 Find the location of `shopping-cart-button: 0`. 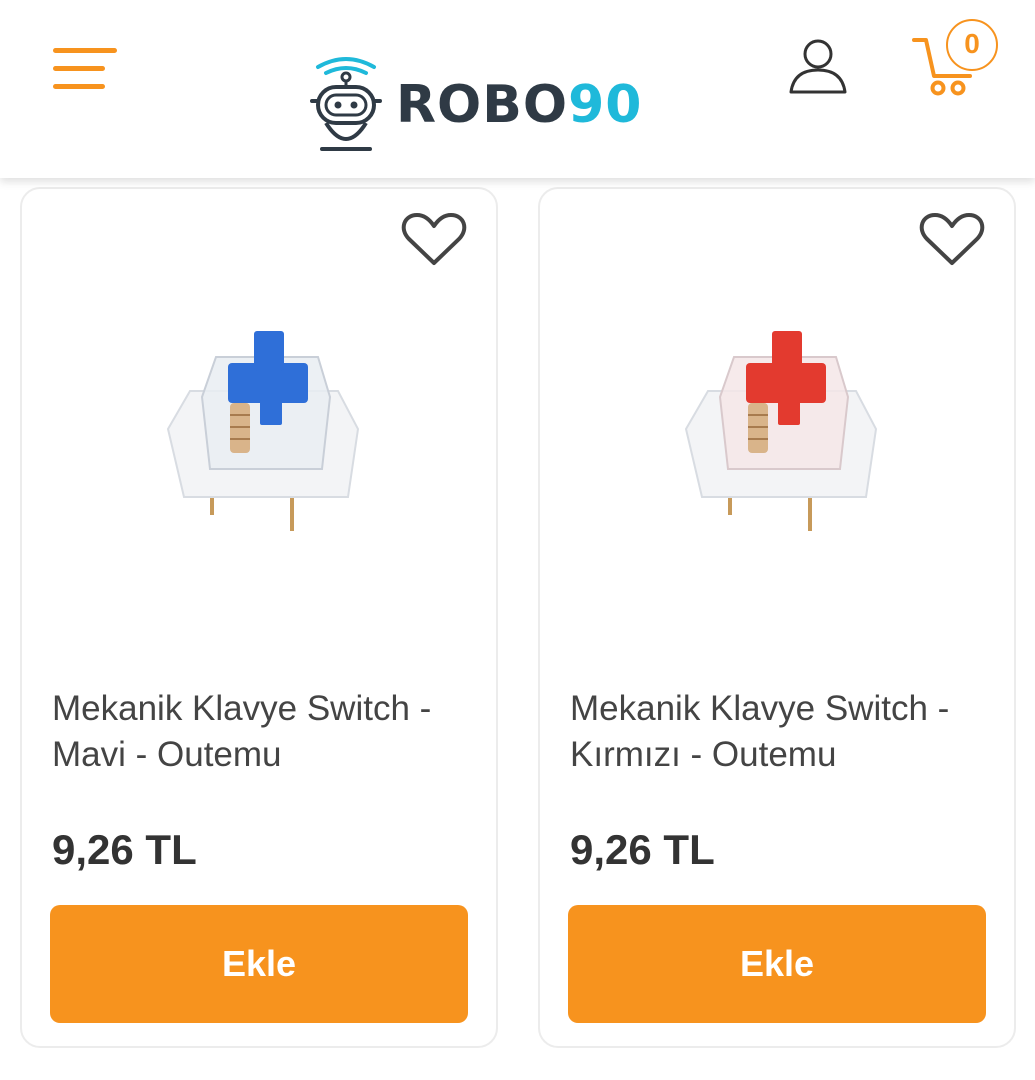

shopping-cart-button: 0 is located at coordinates (956, 59).